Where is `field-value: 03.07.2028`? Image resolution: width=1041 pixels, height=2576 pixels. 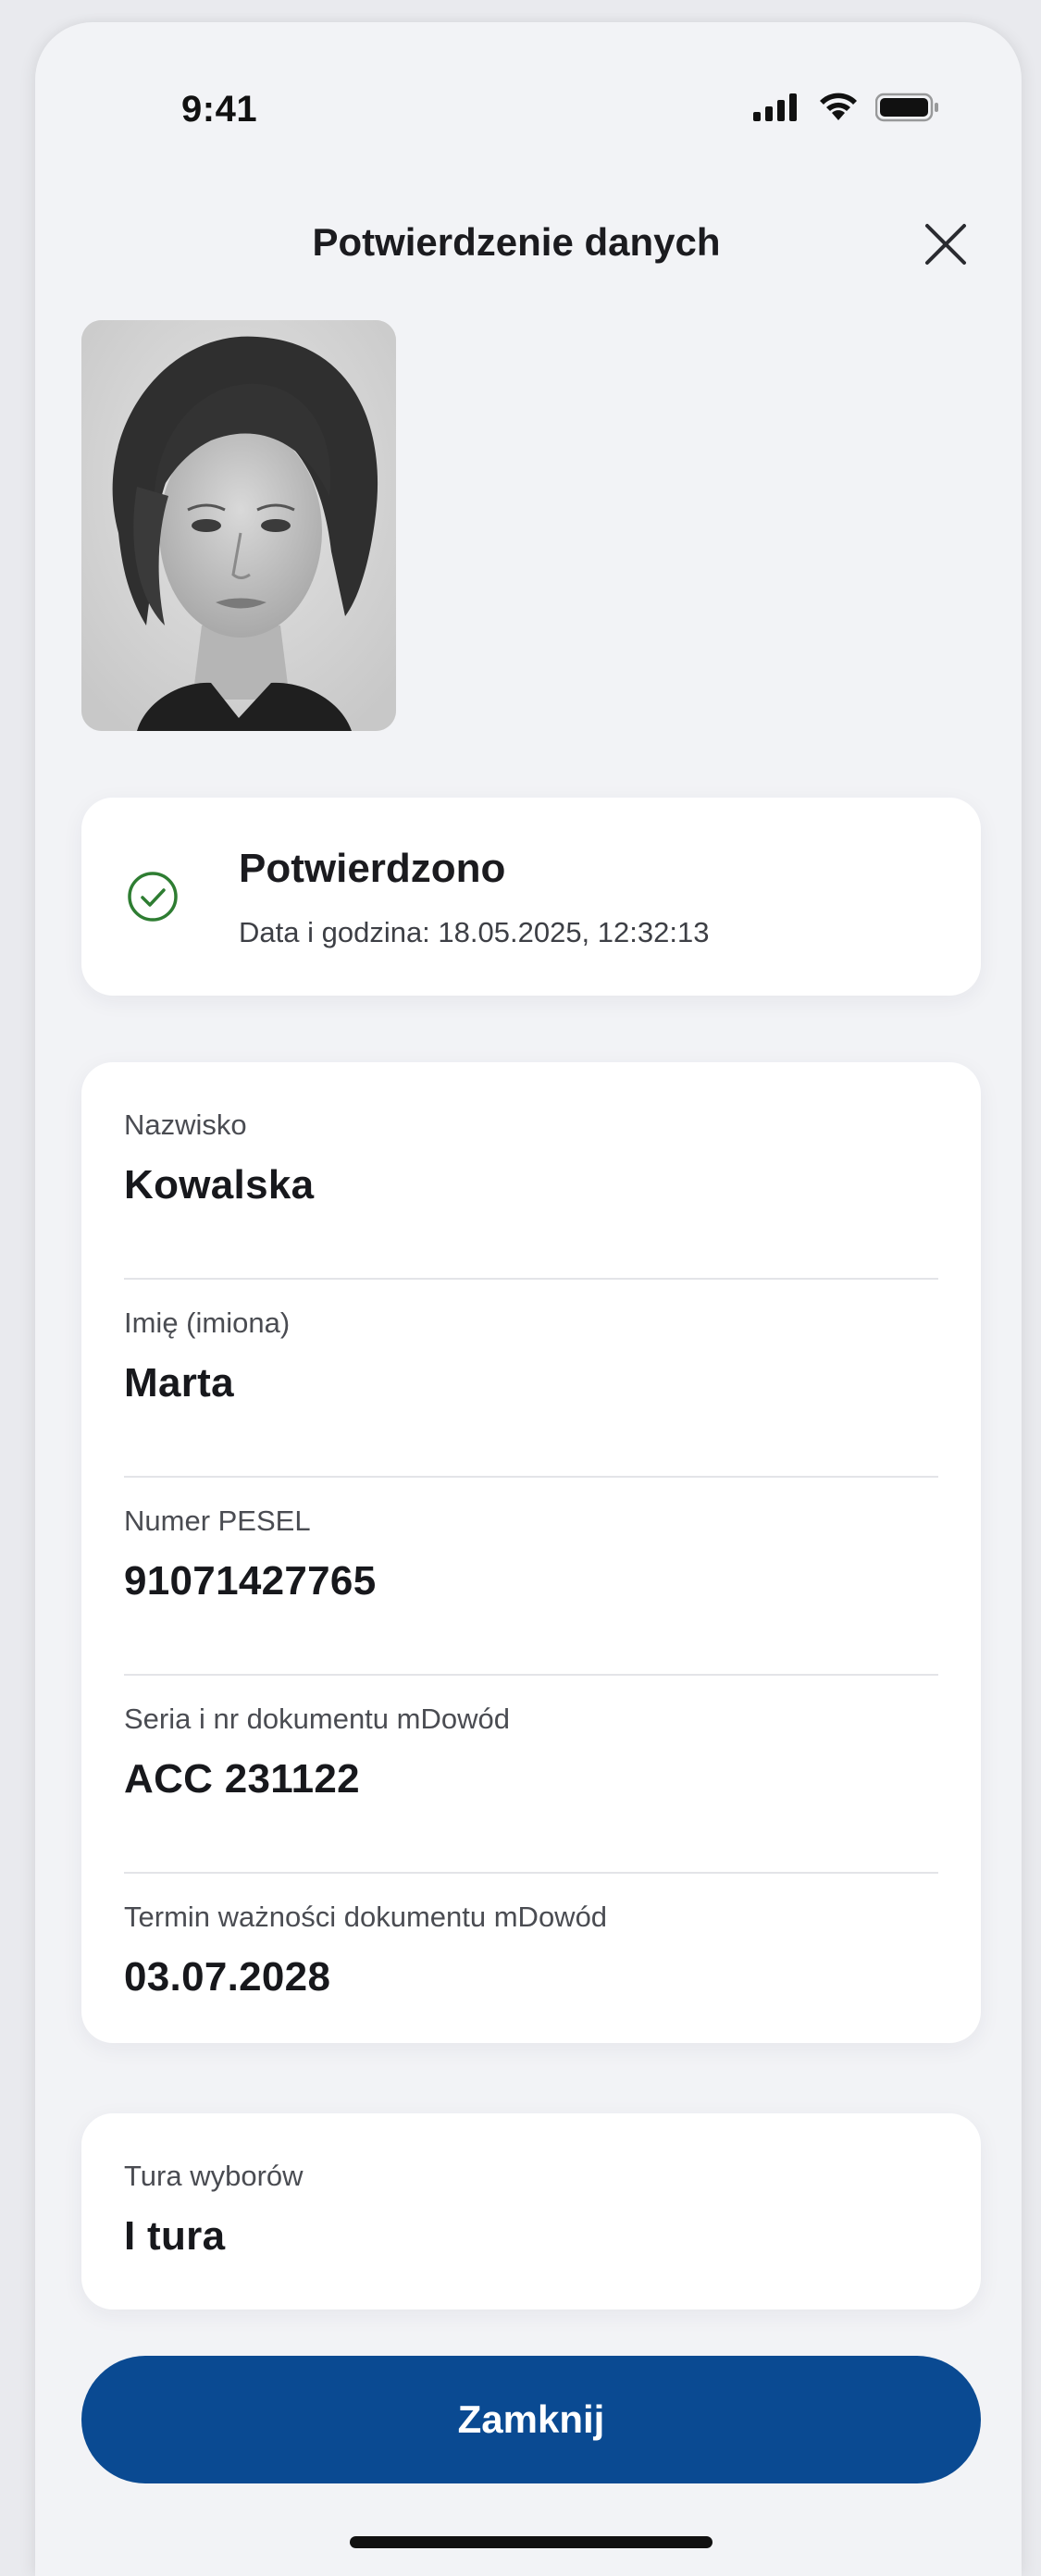
field-value: 03.07.2028 is located at coordinates (228, 1977).